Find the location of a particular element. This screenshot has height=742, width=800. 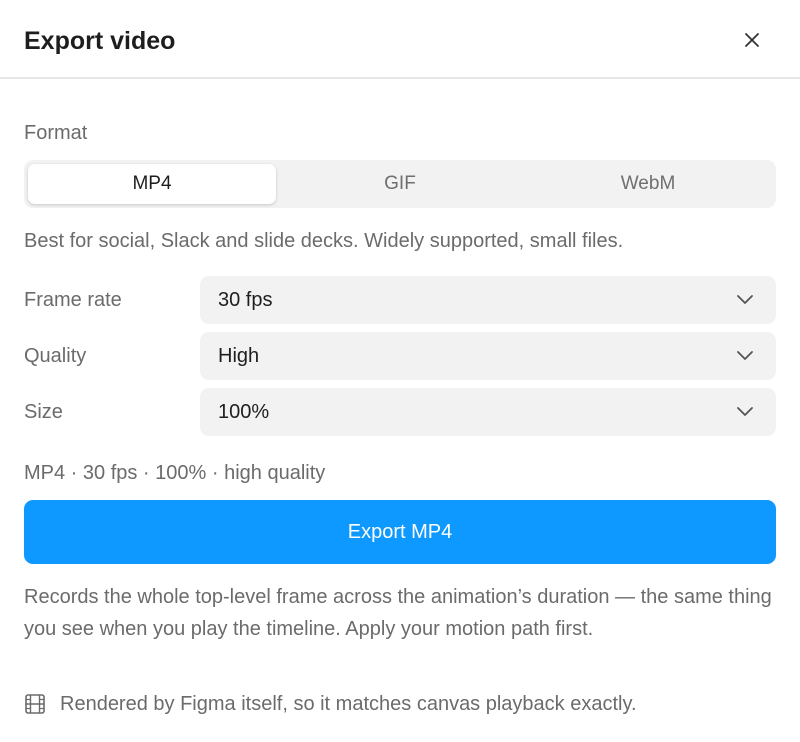

export-mp4-button: Export MP4 is located at coordinates (400, 532).